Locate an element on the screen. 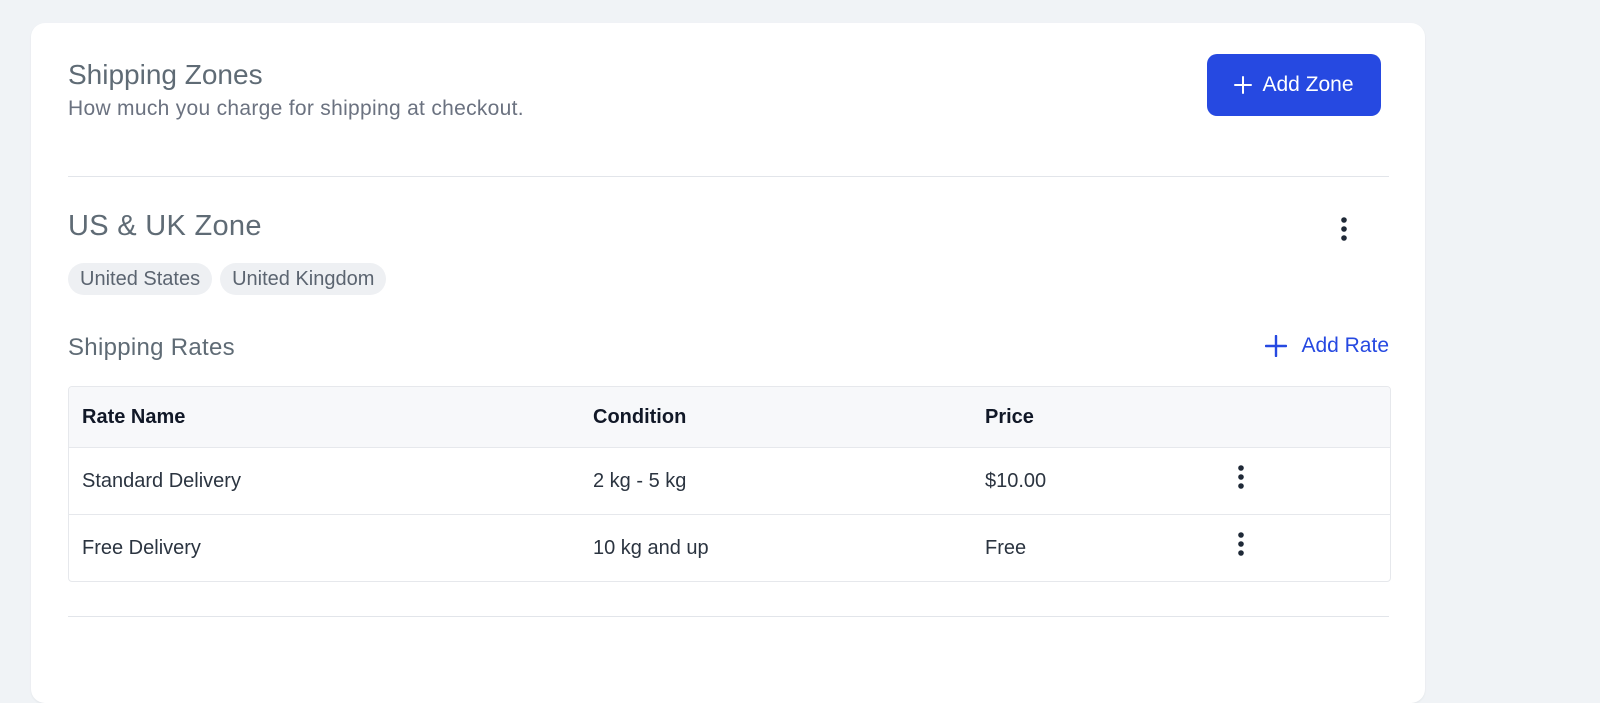  table-header-row: Rate Name Condition Price is located at coordinates (729, 417).